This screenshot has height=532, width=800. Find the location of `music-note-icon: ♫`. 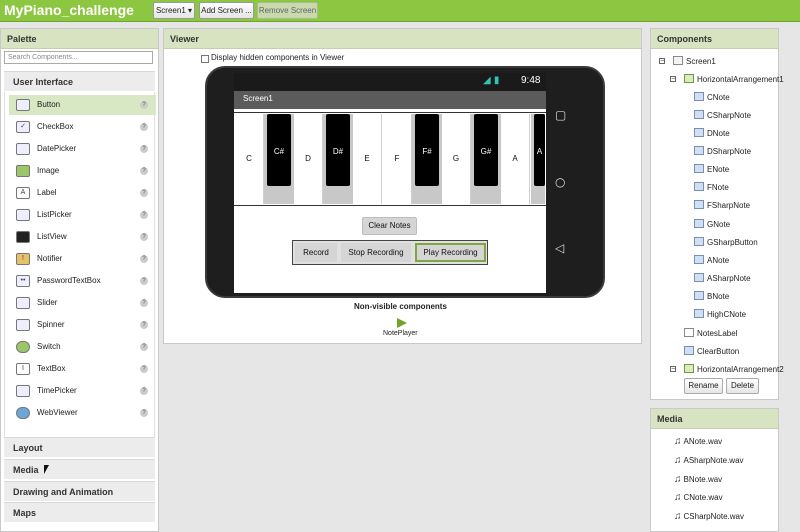

music-note-icon: ♫ is located at coordinates (678, 497).